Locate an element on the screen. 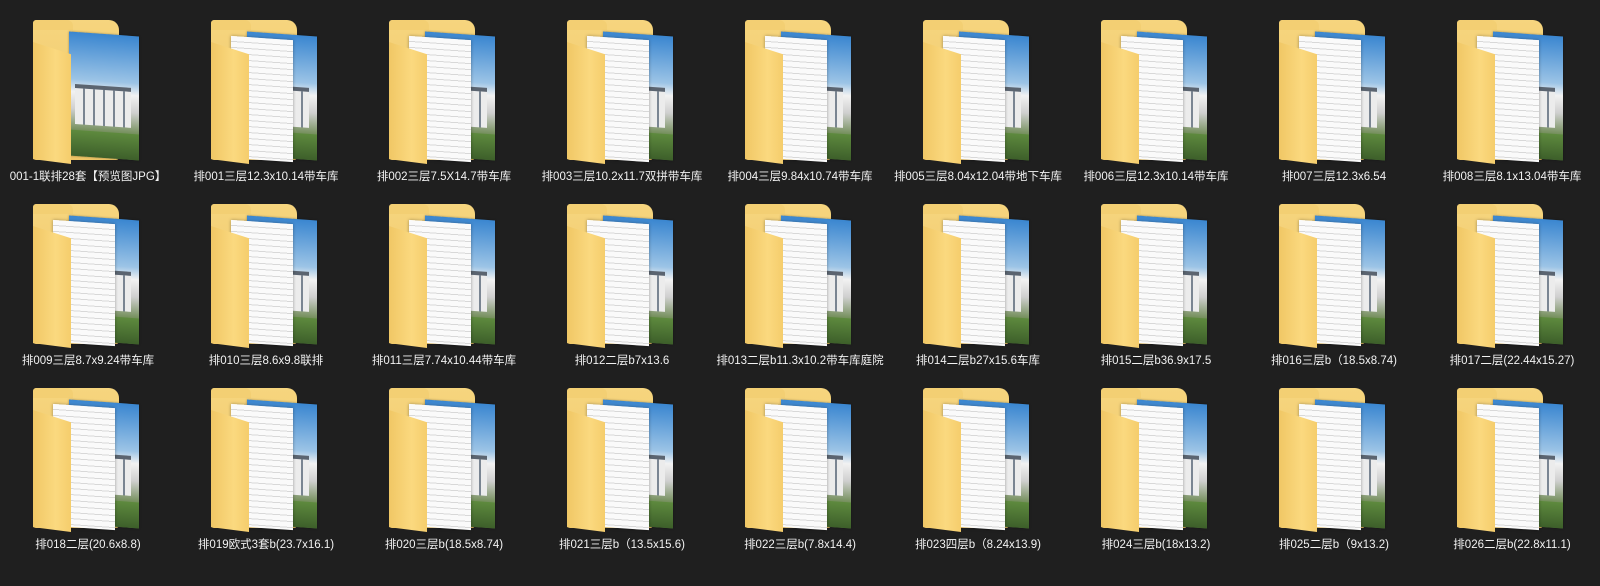 The width and height of the screenshot is (1600, 586). folder-item: 排021三层b（13.5x15.6) is located at coordinates (622, 476).